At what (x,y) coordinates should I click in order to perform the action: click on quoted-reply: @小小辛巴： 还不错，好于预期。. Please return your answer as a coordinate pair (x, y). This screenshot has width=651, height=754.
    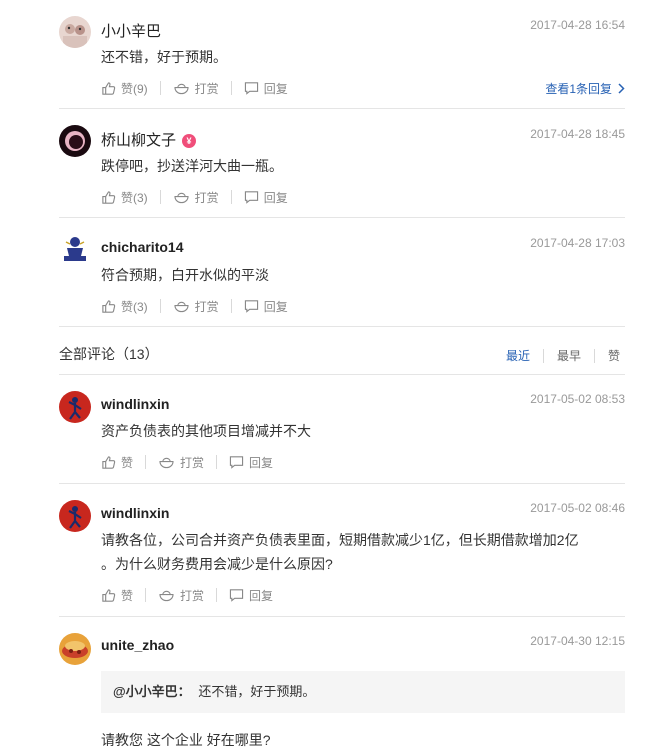
    Looking at the image, I should click on (363, 692).